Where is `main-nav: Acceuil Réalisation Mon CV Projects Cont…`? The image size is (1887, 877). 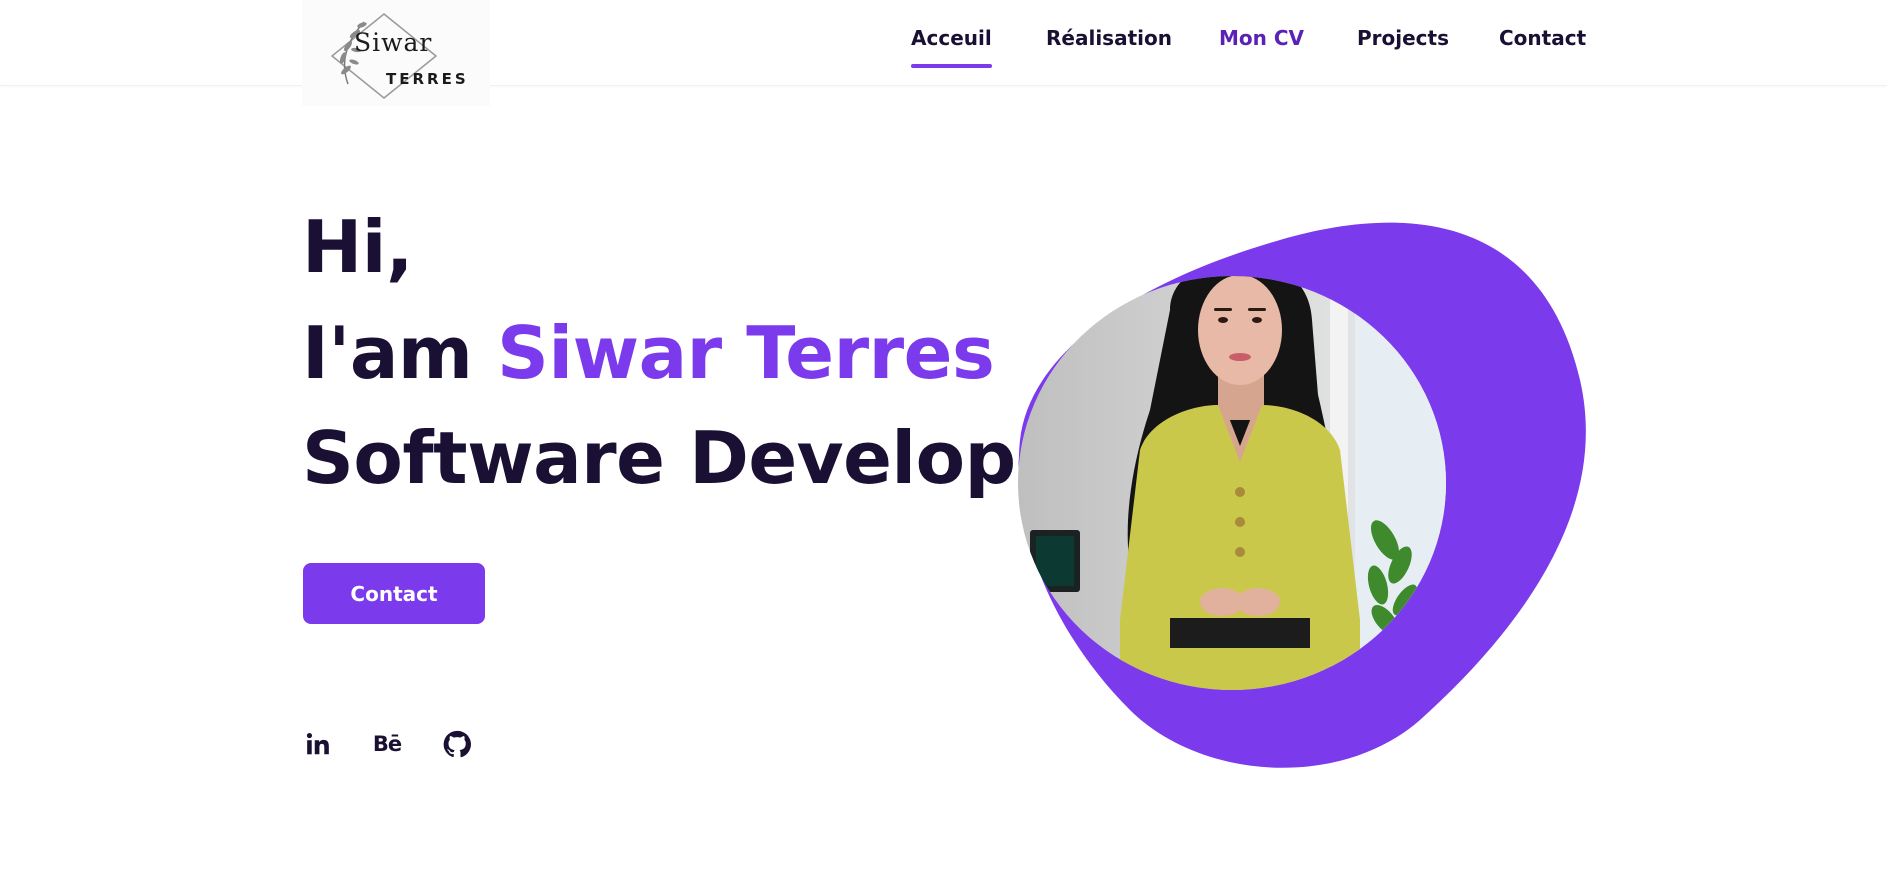 main-nav: Acceuil Réalisation Mon CV Projects Cont… is located at coordinates (943, 51).